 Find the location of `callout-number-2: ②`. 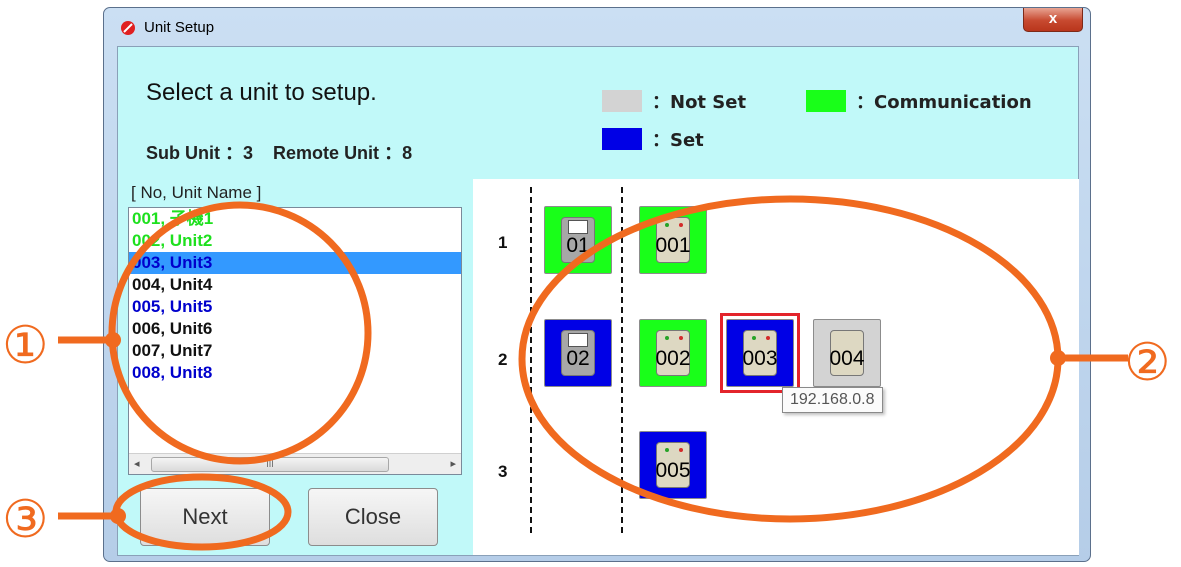

callout-number-2: ② is located at coordinates (1147, 363).